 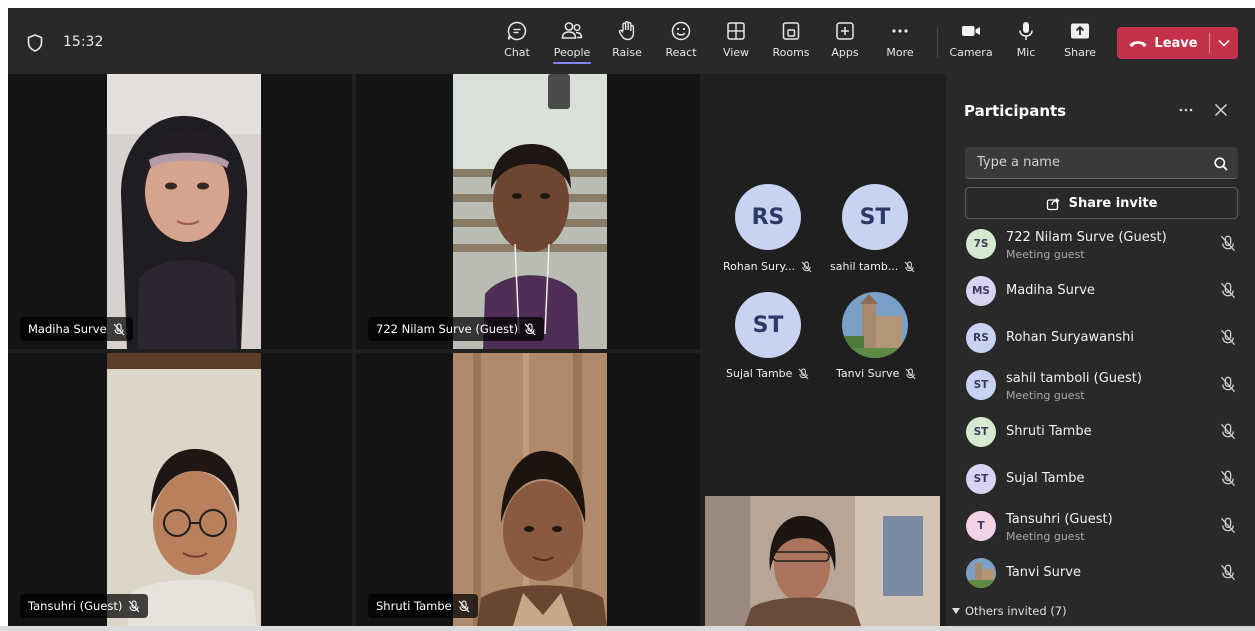 What do you see at coordinates (1221, 111) in the screenshot?
I see `panel-close-button` at bounding box center [1221, 111].